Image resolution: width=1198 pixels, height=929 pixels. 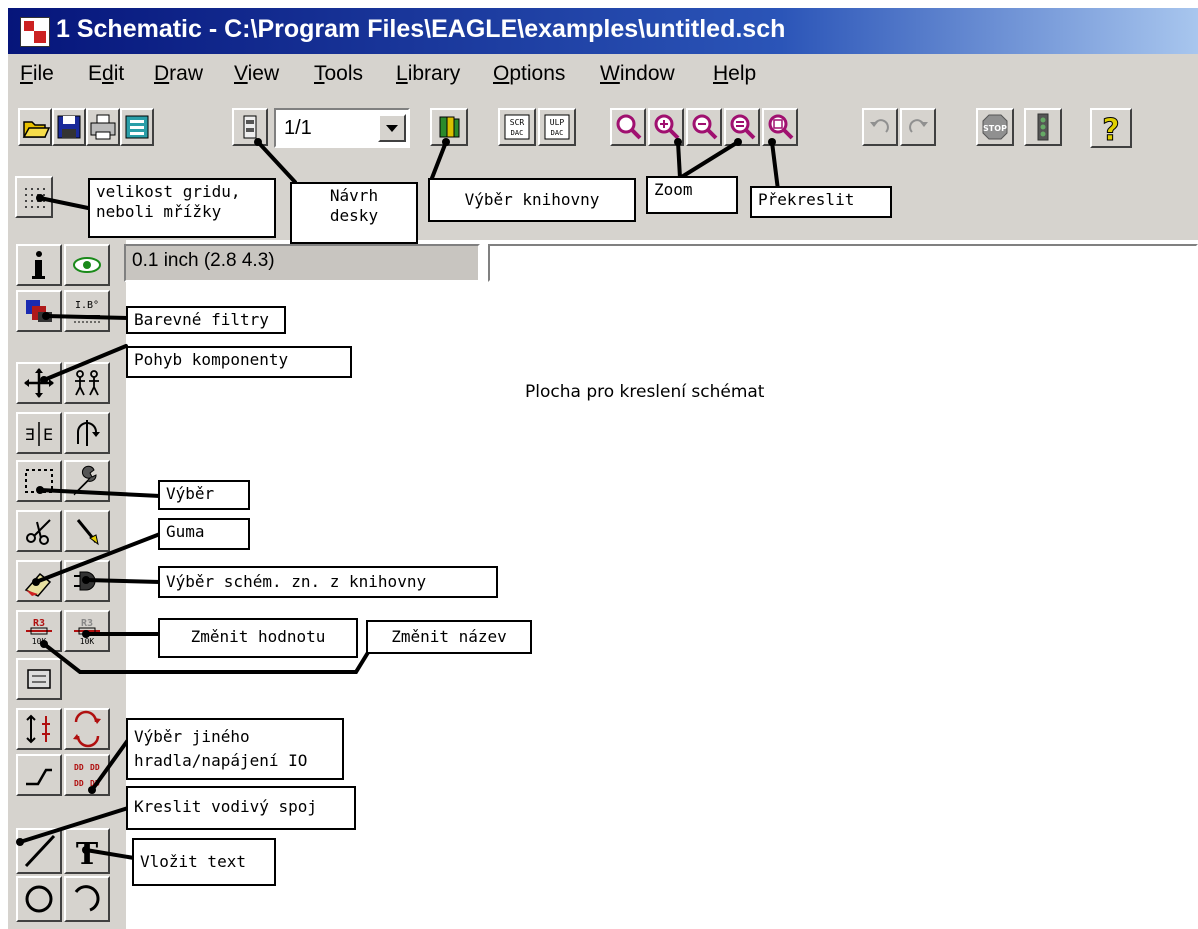 I want to click on mark-icon: I.B°, so click(x=87, y=311).